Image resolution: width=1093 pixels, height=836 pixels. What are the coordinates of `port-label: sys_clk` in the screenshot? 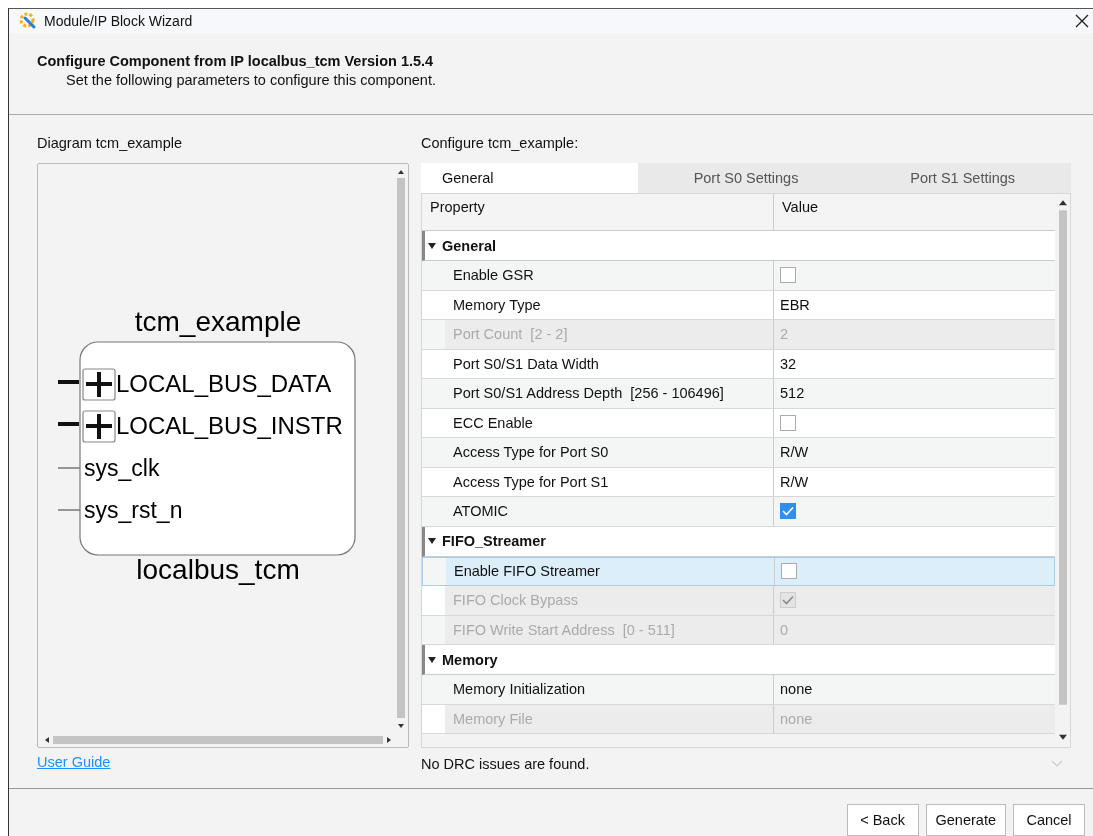 It's located at (122, 468).